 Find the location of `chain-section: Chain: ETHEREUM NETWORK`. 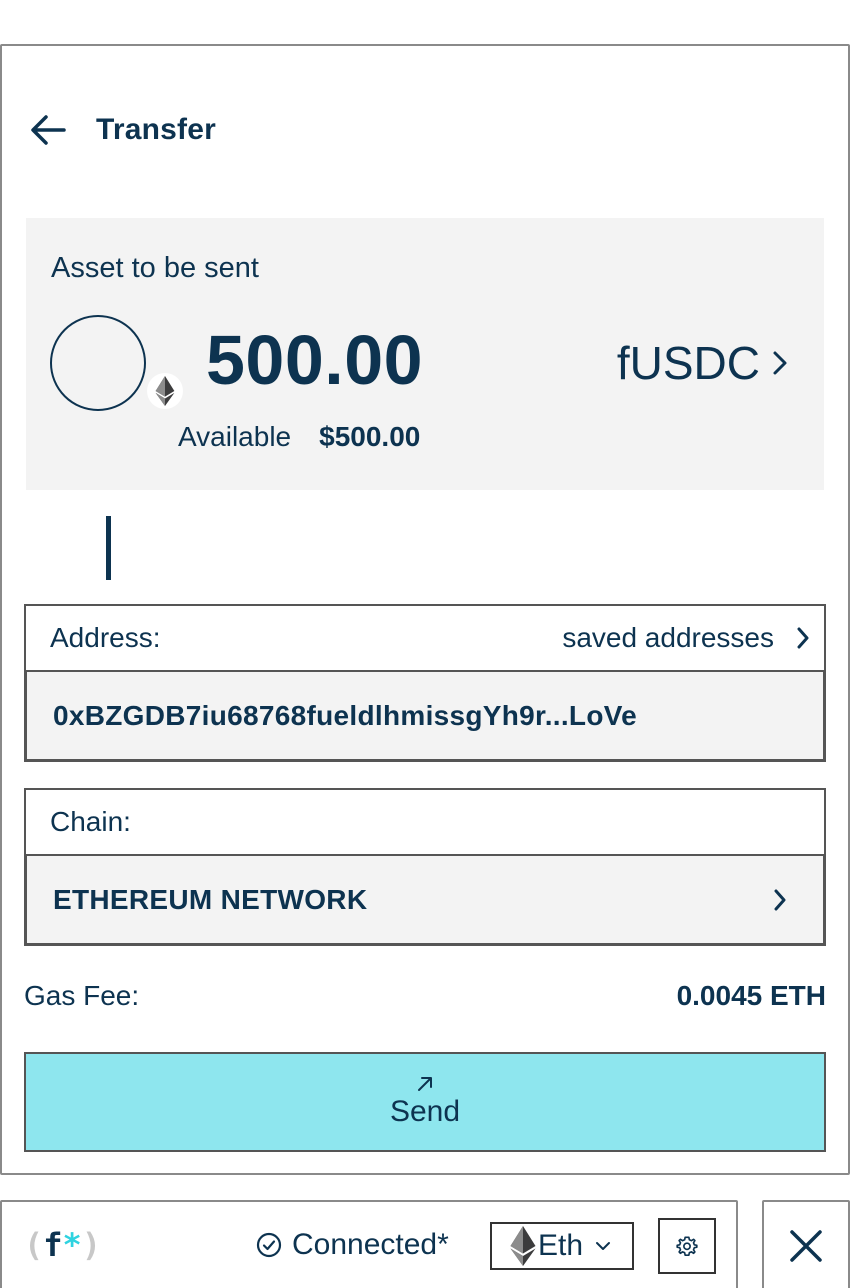

chain-section: Chain: ETHEREUM NETWORK is located at coordinates (425, 867).